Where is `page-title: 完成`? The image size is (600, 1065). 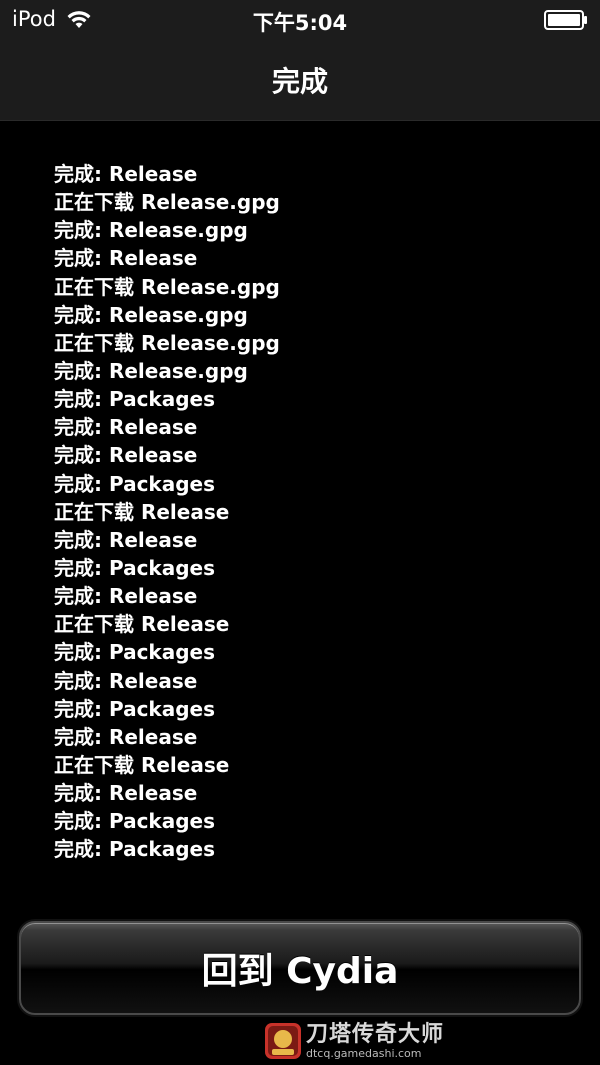 page-title: 完成 is located at coordinates (299, 81).